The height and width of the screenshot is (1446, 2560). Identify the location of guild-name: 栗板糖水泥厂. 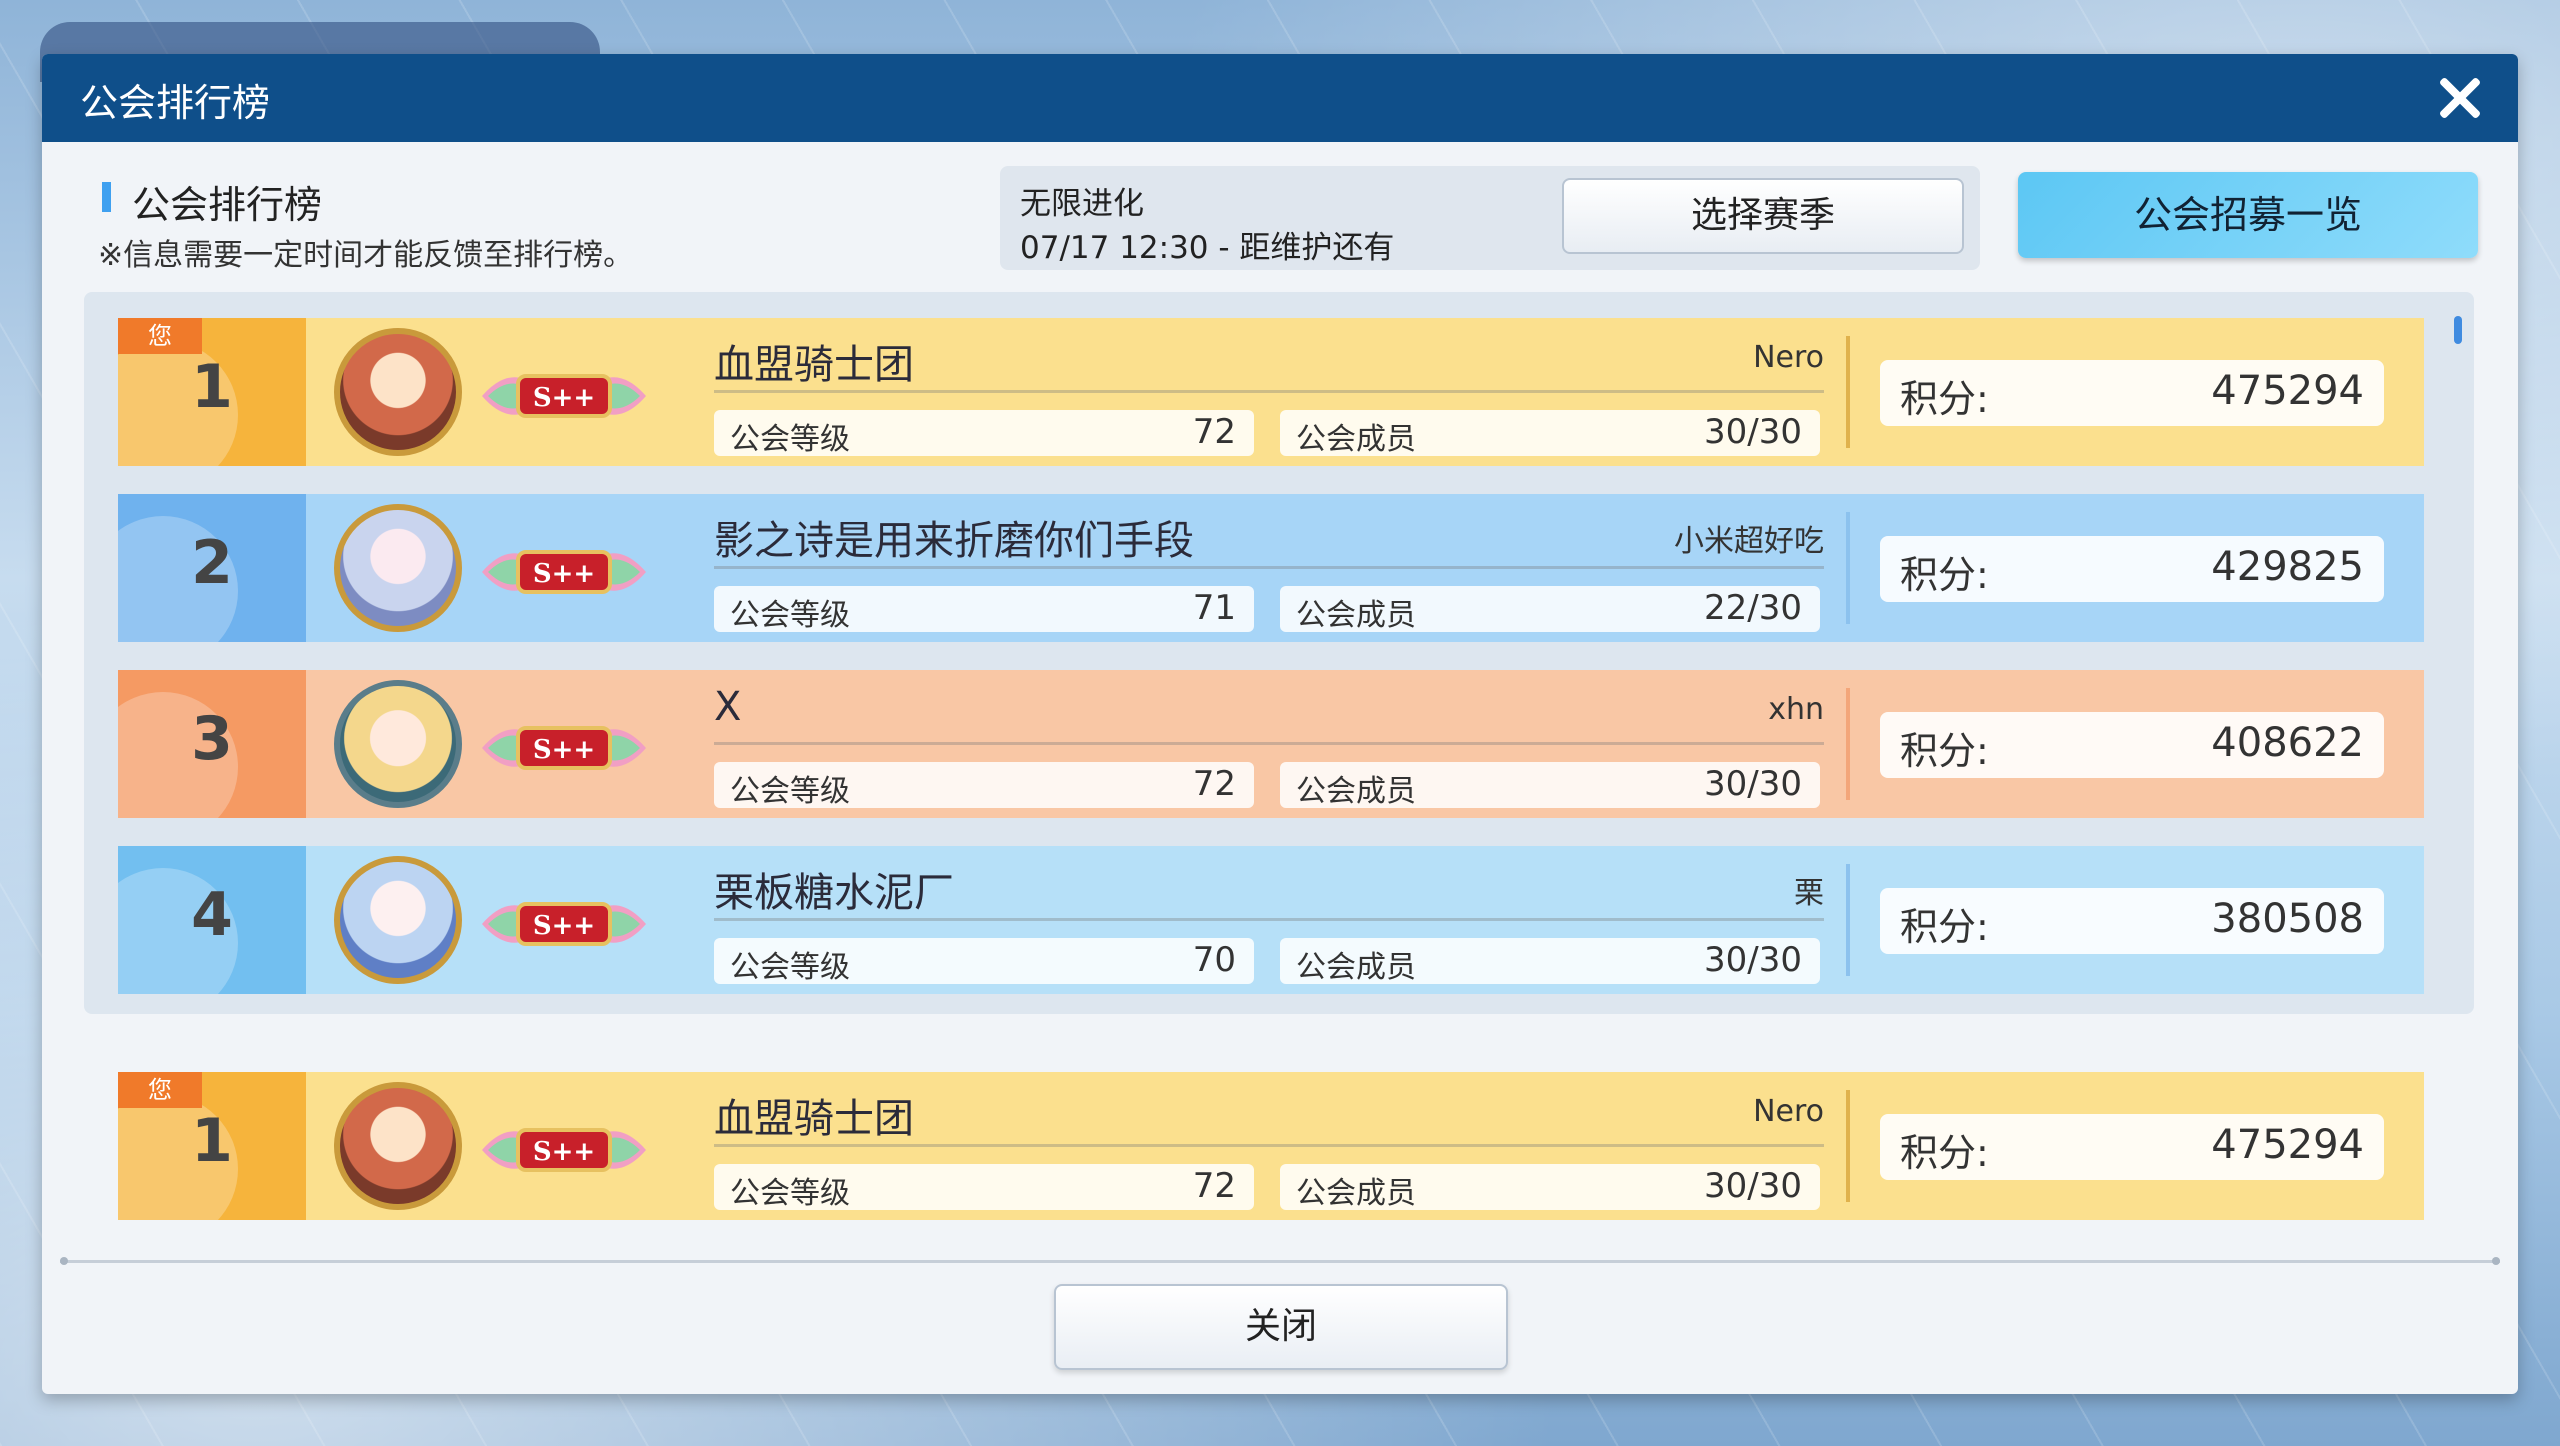
(834, 893).